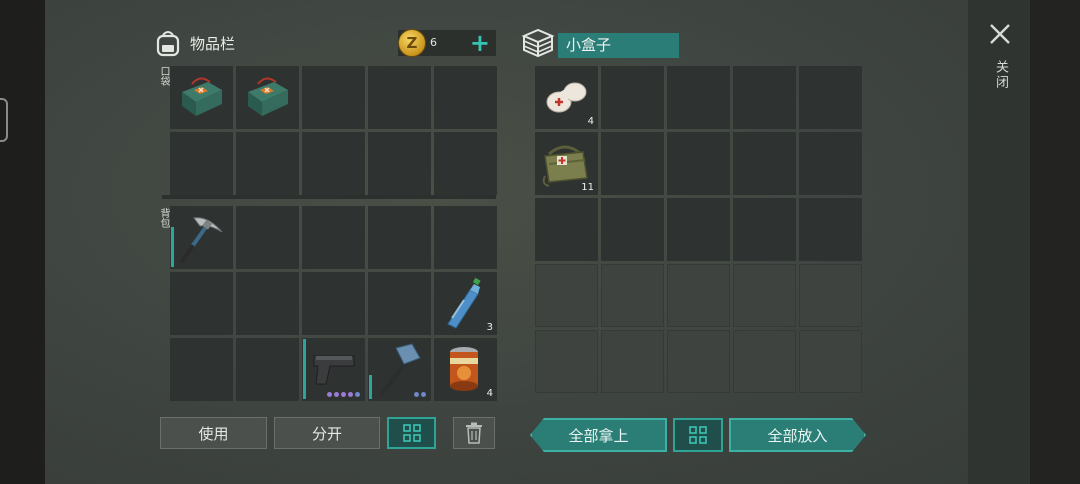 Image resolution: width=1080 pixels, height=484 pixels. Describe the element at coordinates (587, 187) in the screenshot. I see `item-quantity: 11` at that location.